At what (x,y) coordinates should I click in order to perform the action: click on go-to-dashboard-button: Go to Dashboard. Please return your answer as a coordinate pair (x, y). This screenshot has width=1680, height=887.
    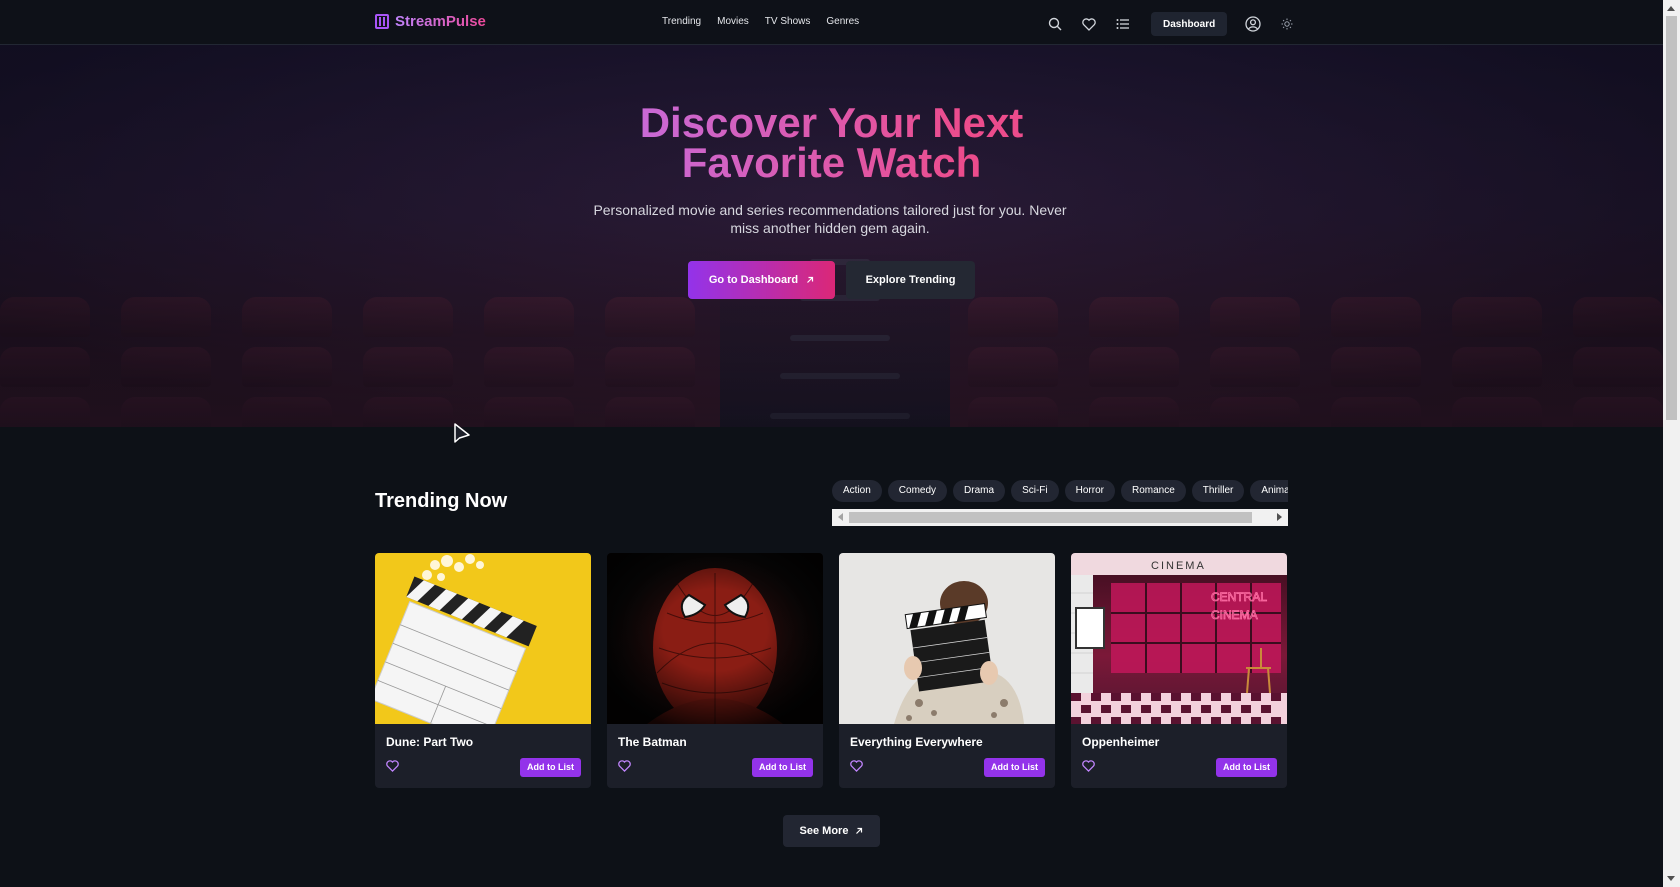
    Looking at the image, I should click on (761, 280).